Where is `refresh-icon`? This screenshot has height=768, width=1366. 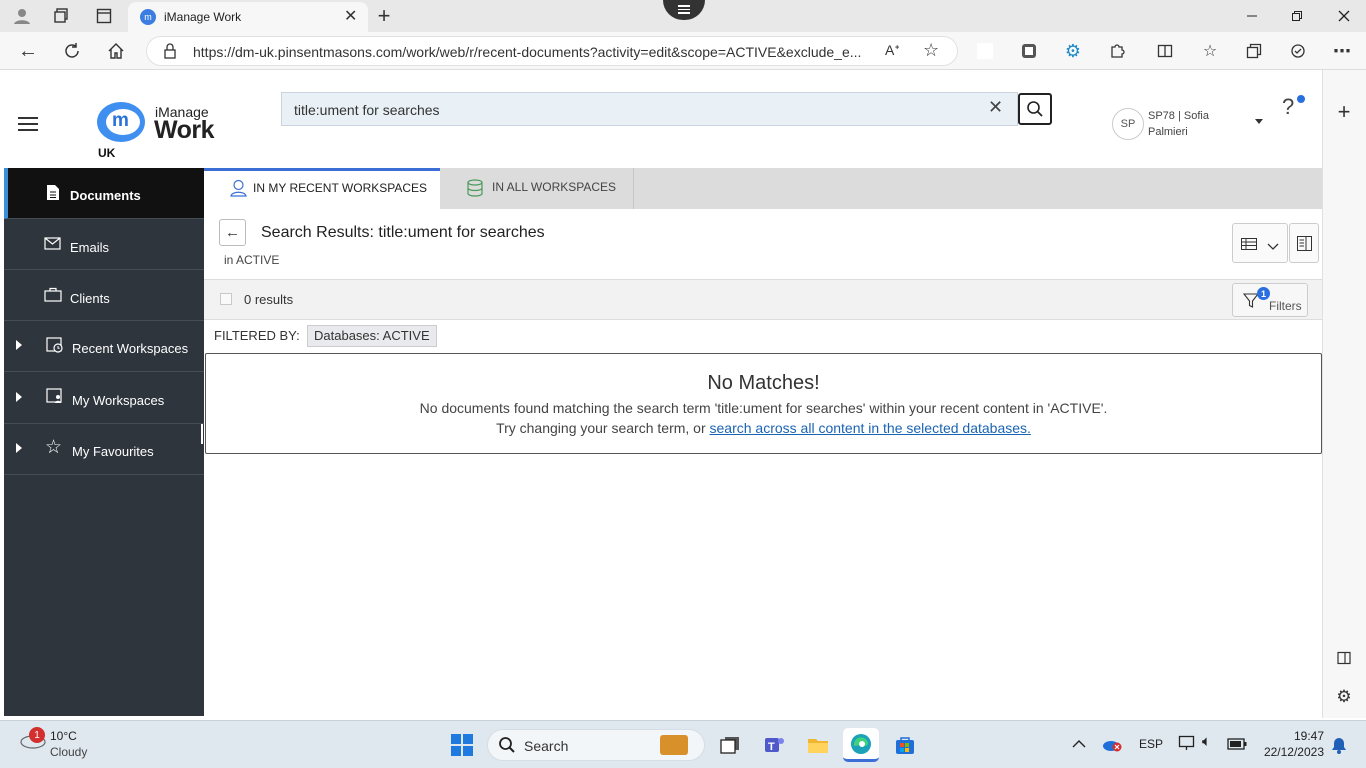
refresh-icon is located at coordinates (72, 51).